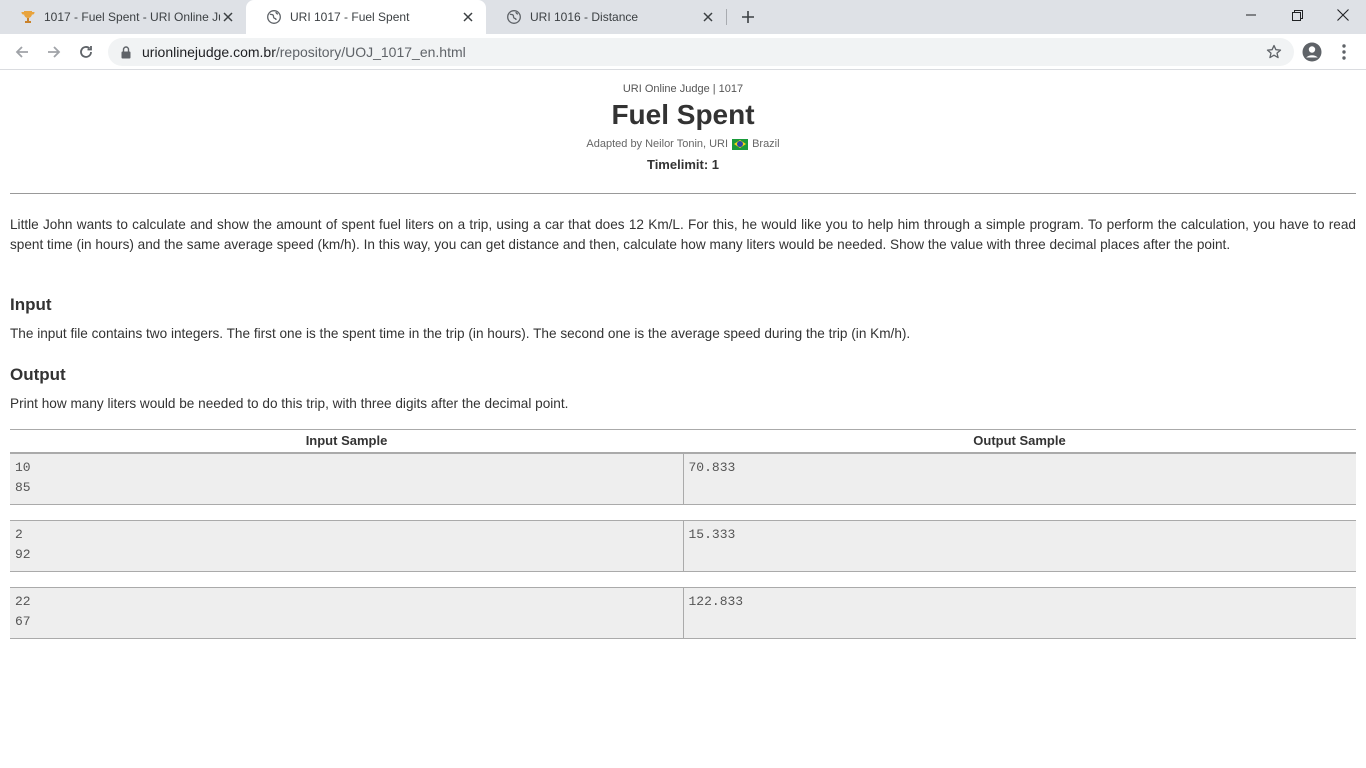 Image resolution: width=1366 pixels, height=768 pixels. Describe the element at coordinates (132, 17) in the screenshot. I see `tab-title: 1017 - Fuel Spent - URI Online Ju` at that location.